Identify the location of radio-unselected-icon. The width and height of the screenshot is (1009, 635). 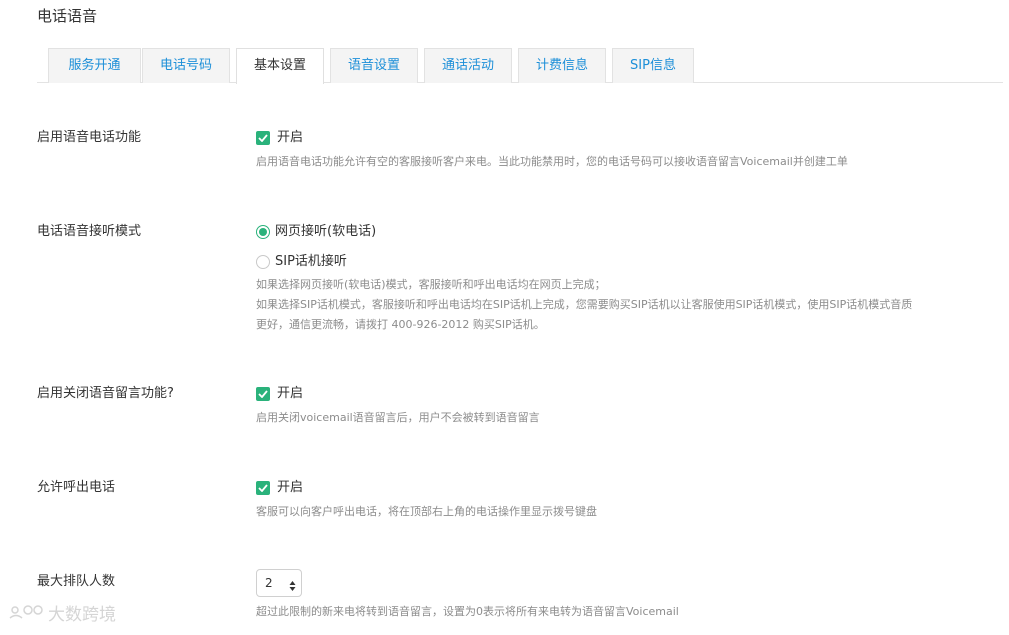
(263, 262).